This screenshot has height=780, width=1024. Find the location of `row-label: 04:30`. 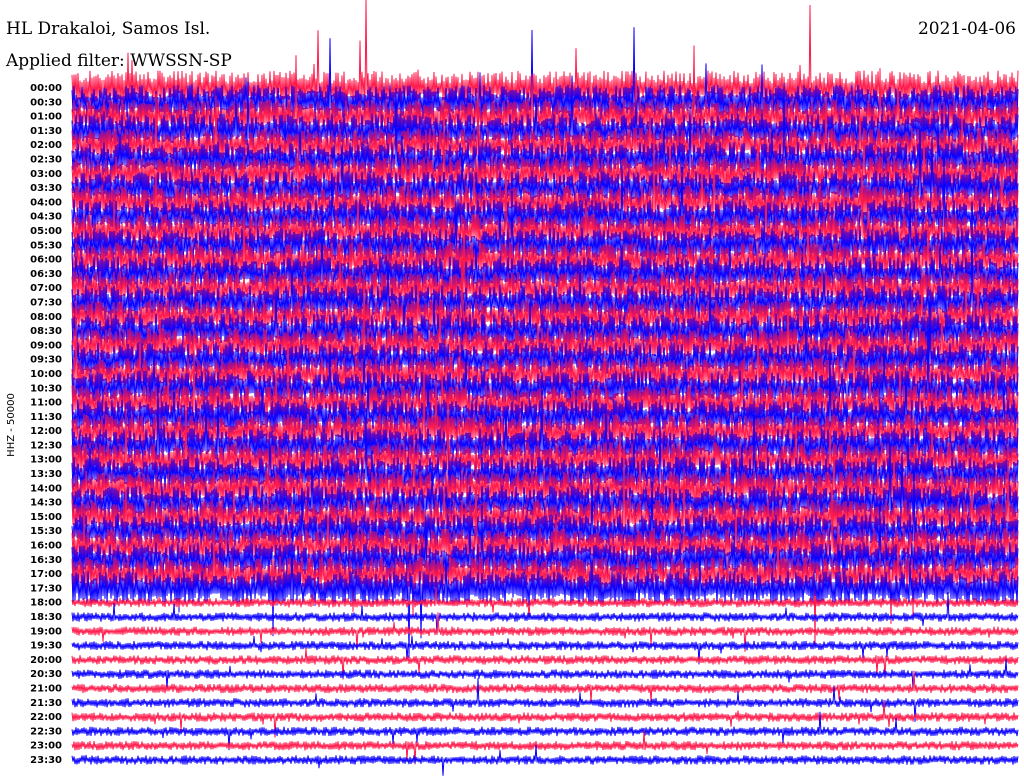

row-label: 04:30 is located at coordinates (46, 217).